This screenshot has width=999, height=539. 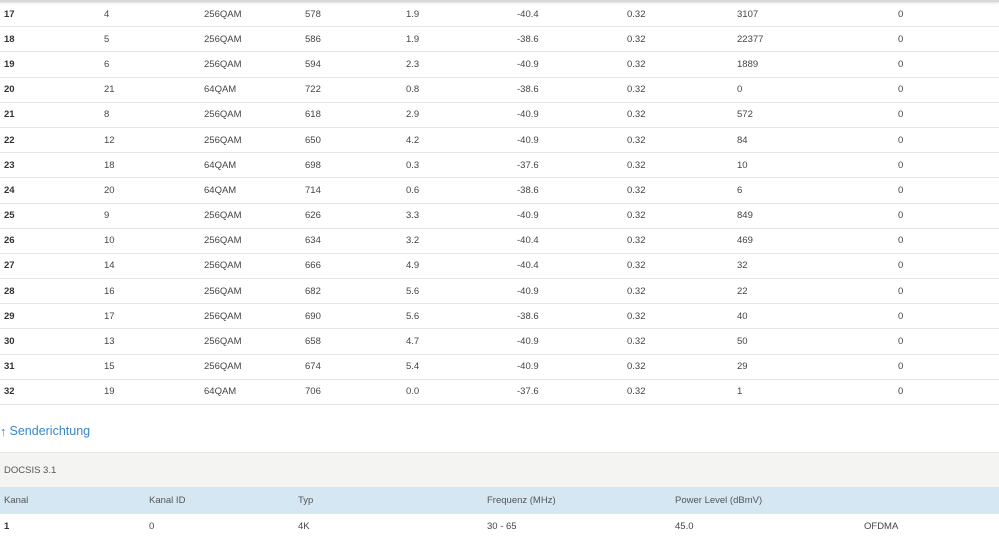 I want to click on cell-channel-id: 6, so click(x=154, y=64).